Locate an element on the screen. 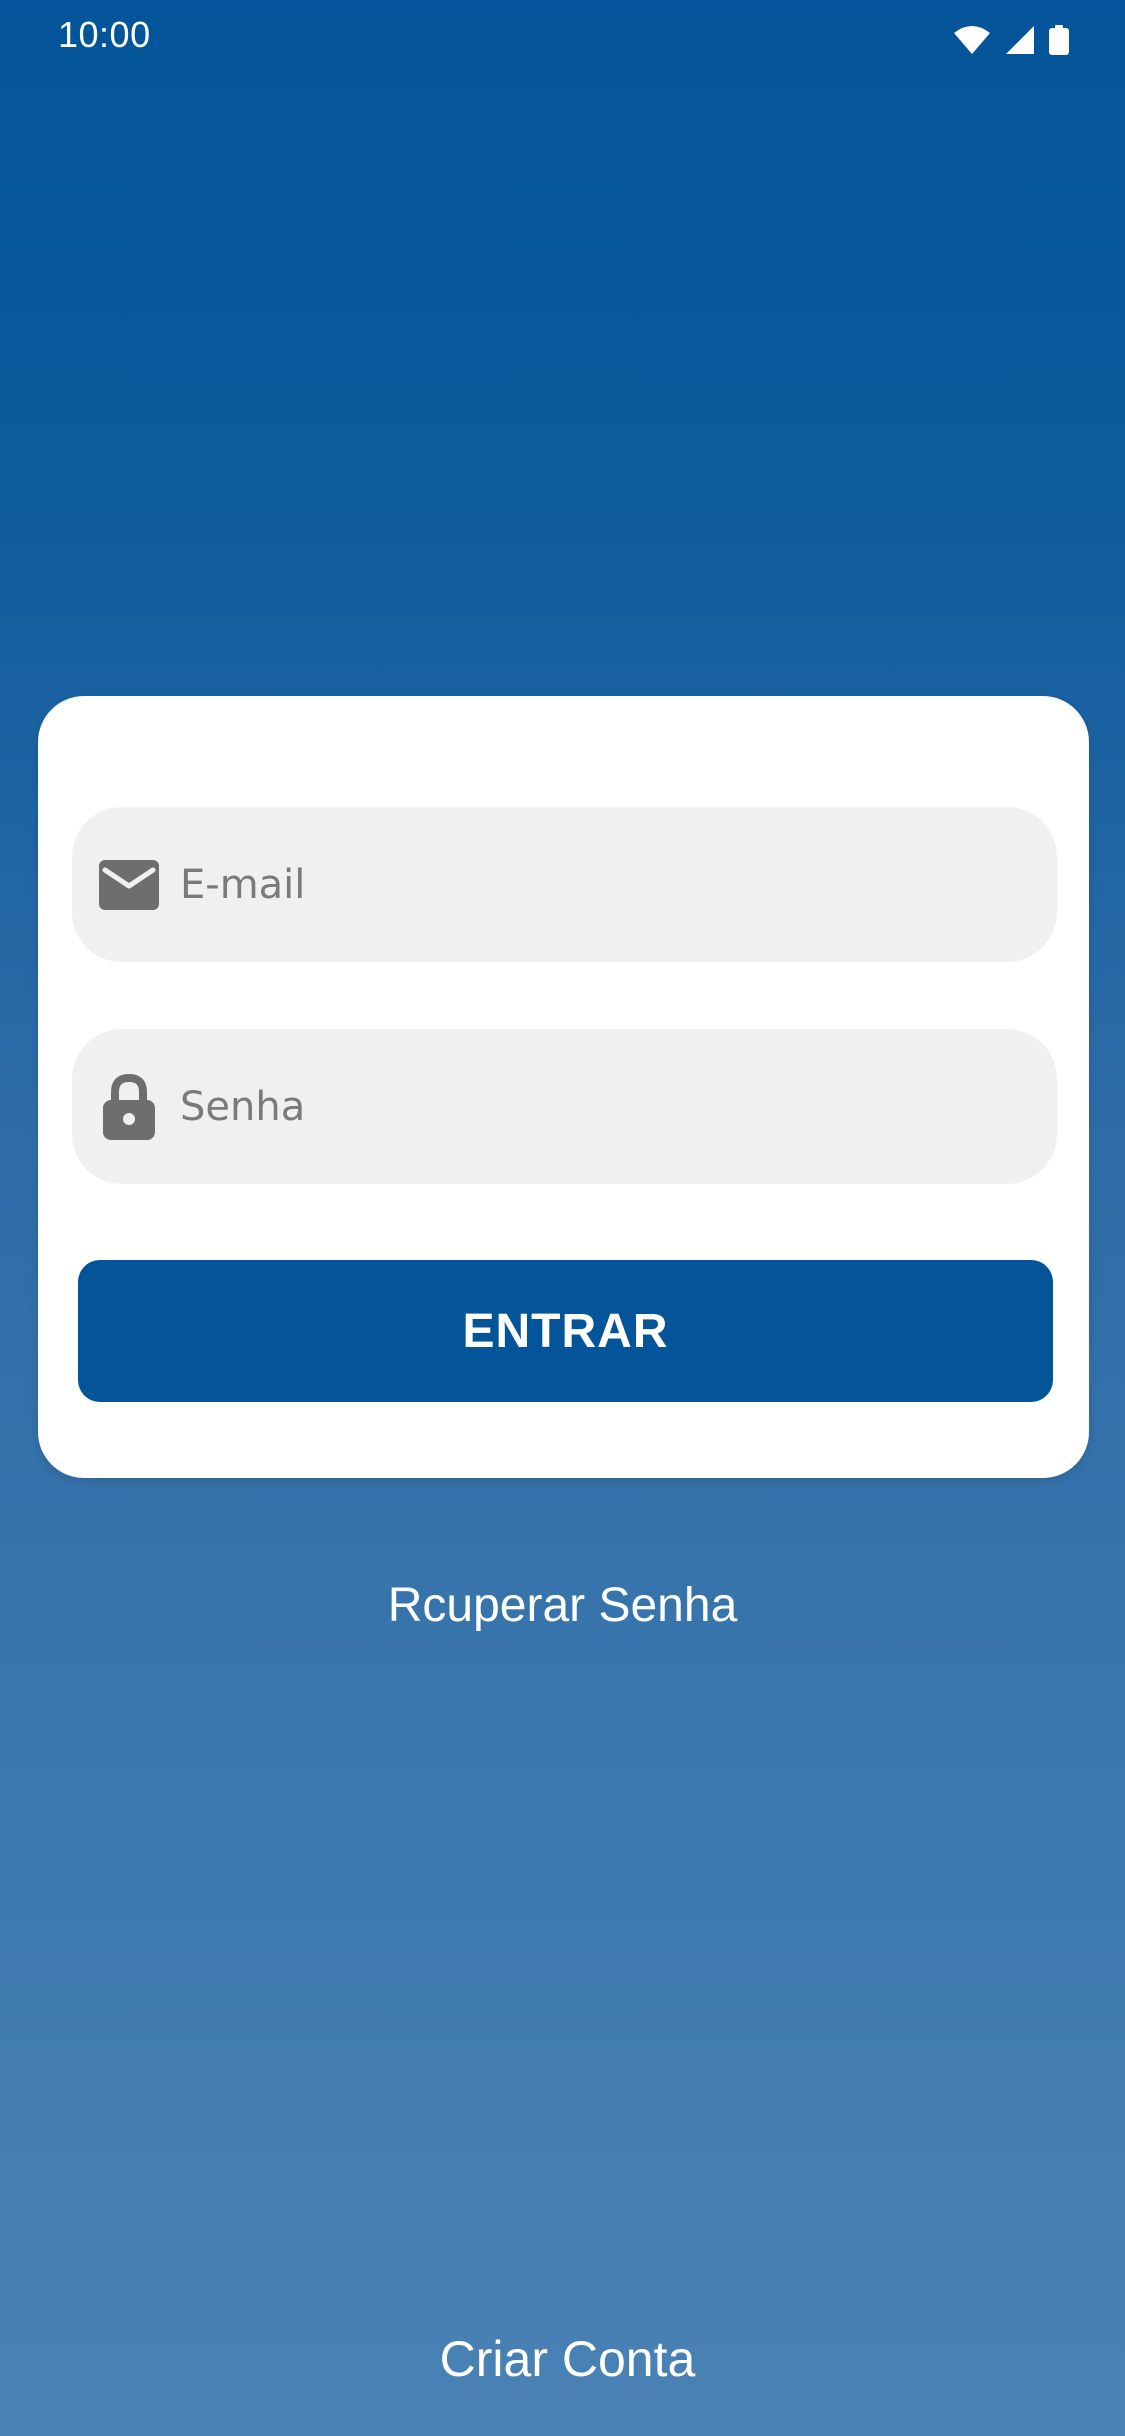  status-time: 10:00 is located at coordinates (104, 34).